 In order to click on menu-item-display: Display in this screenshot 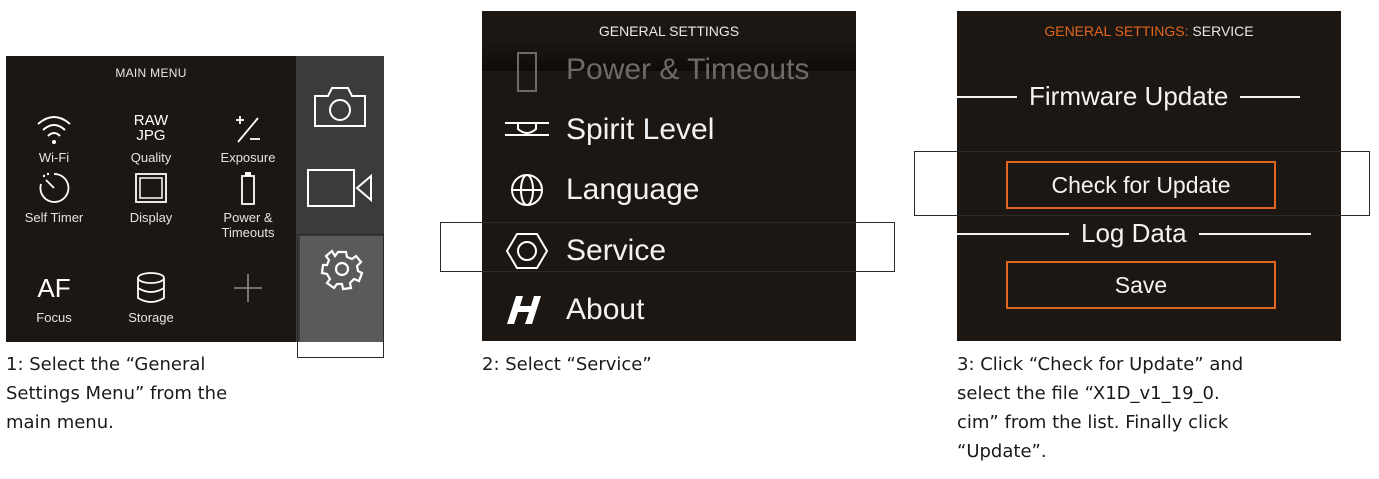, I will do `click(151, 195)`.